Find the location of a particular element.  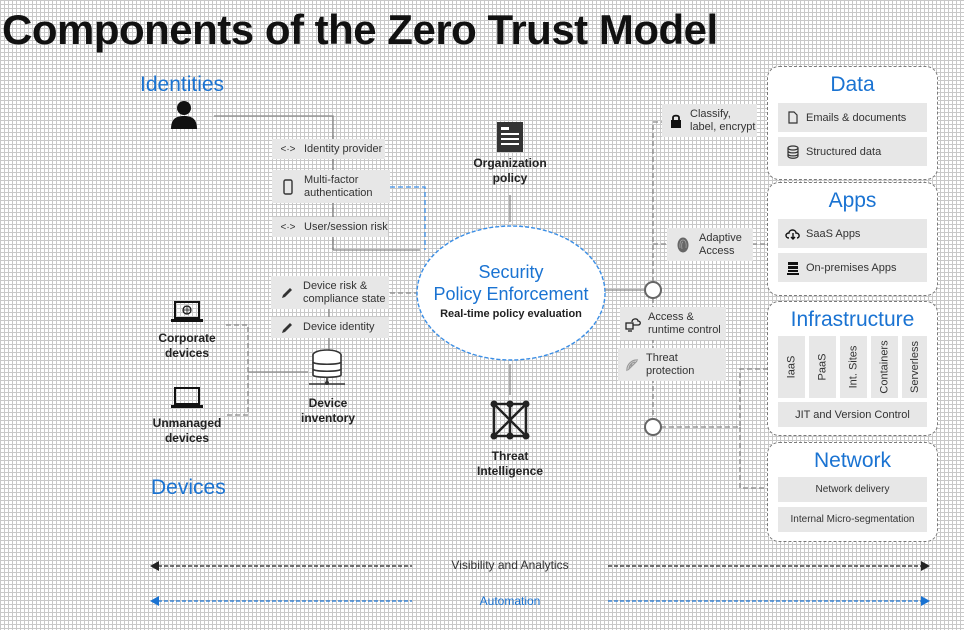

policy-document-icon is located at coordinates (510, 139).